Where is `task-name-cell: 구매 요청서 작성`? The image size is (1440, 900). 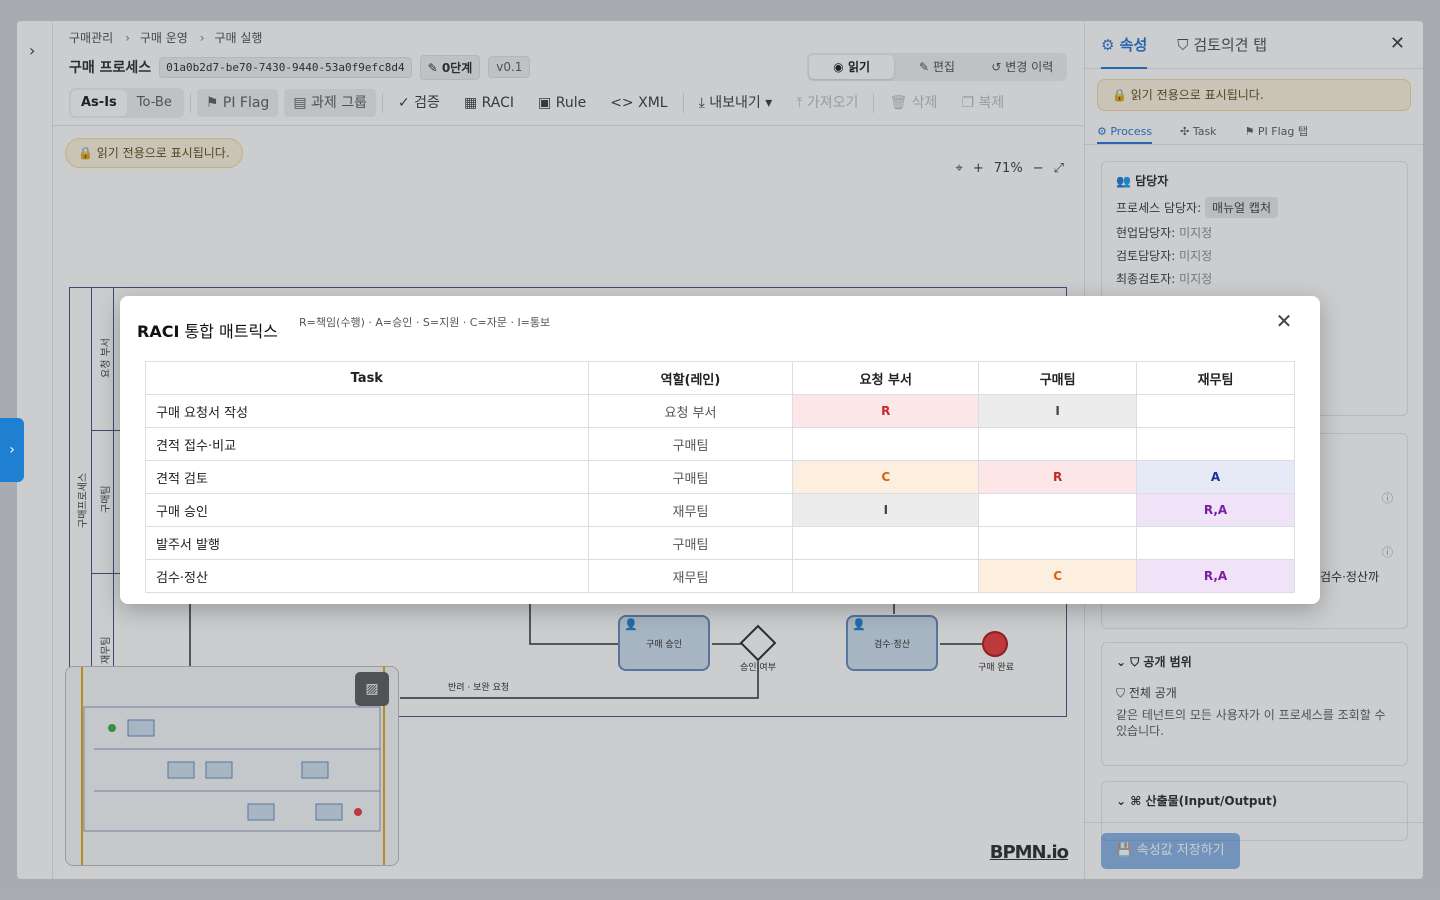 task-name-cell: 구매 요청서 작성 is located at coordinates (367, 411).